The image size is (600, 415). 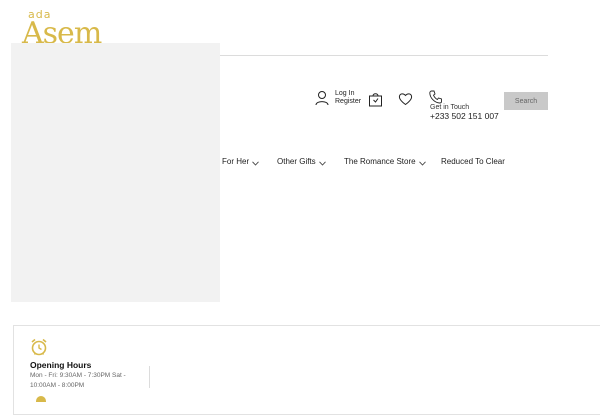 I want to click on cart-icon, so click(x=375, y=99).